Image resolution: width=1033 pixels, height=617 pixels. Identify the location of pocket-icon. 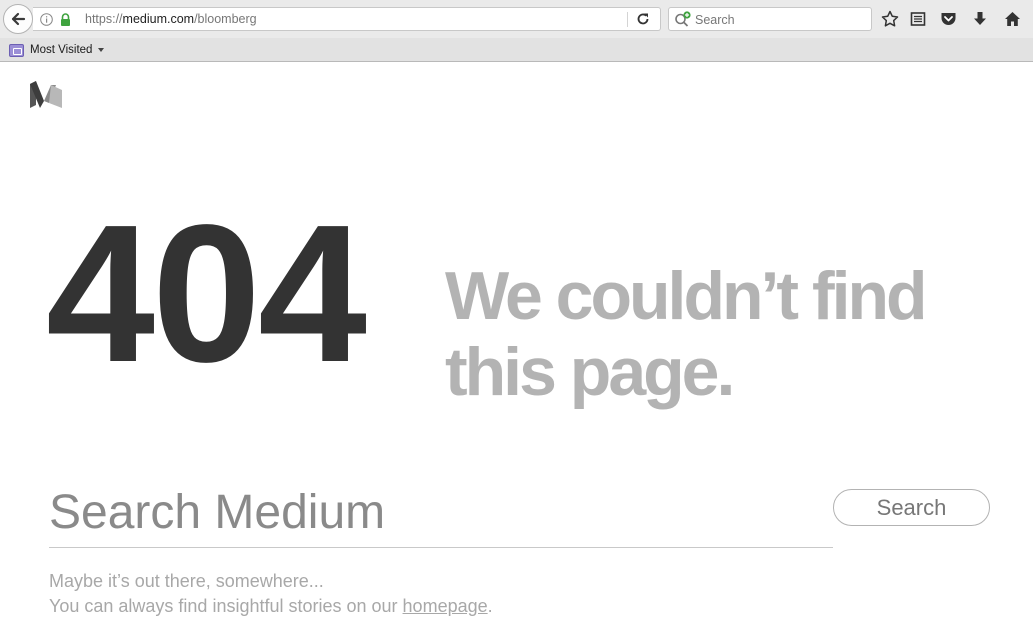
(948, 19).